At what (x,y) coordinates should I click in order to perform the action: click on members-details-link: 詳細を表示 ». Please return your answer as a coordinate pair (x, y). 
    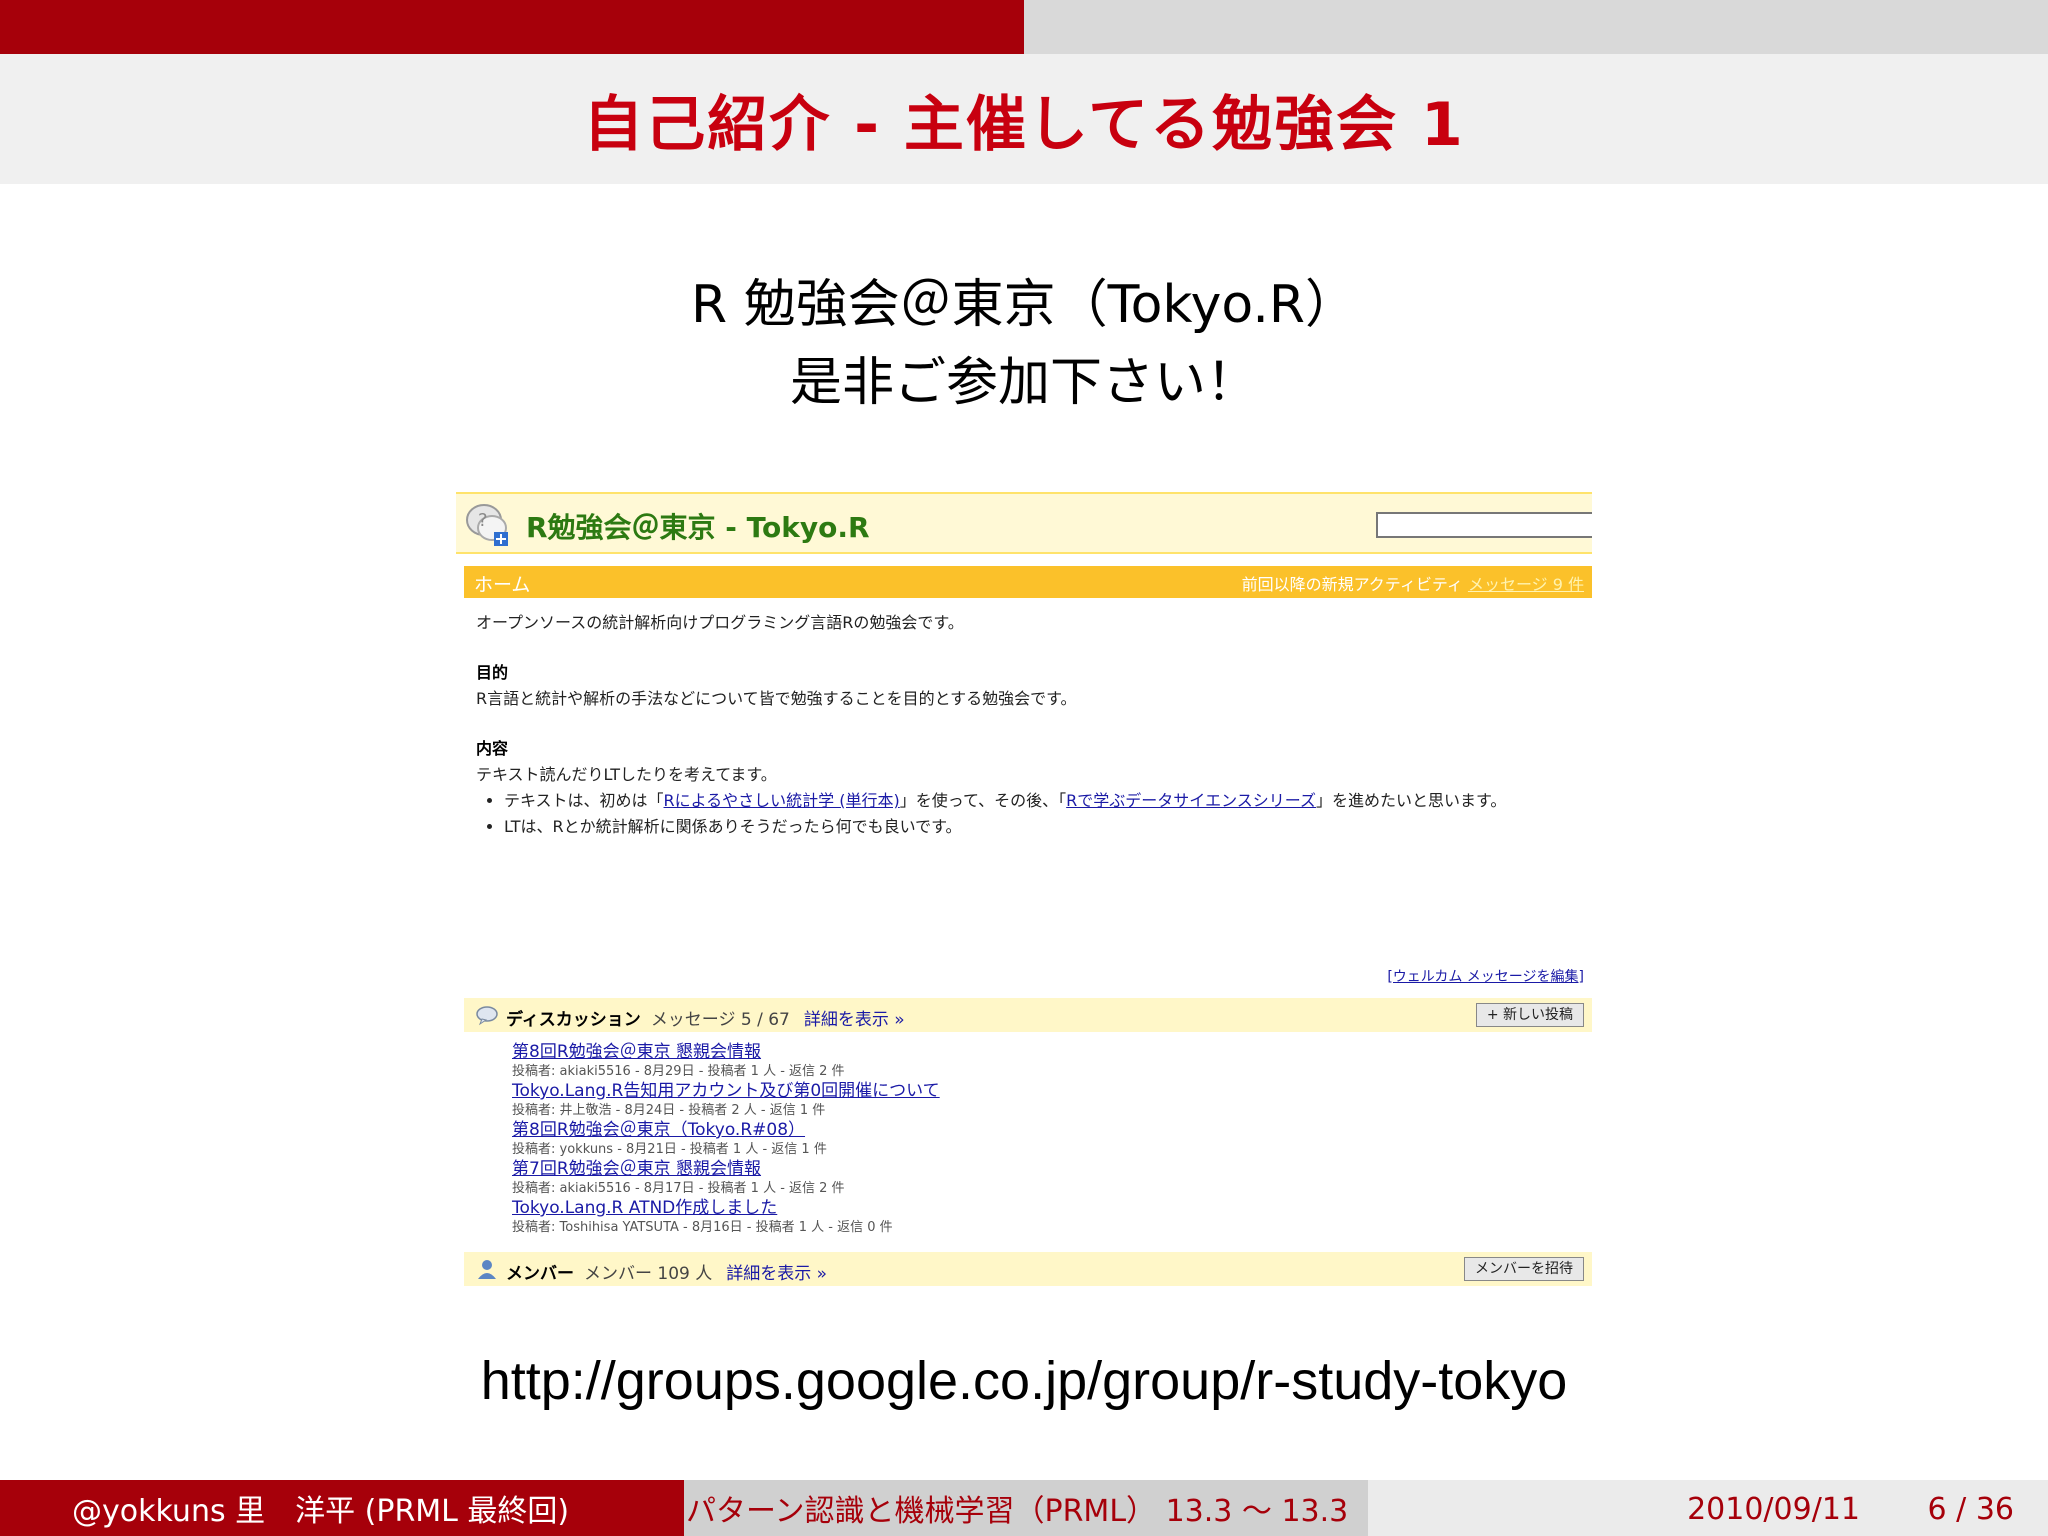
    Looking at the image, I should click on (776, 1274).